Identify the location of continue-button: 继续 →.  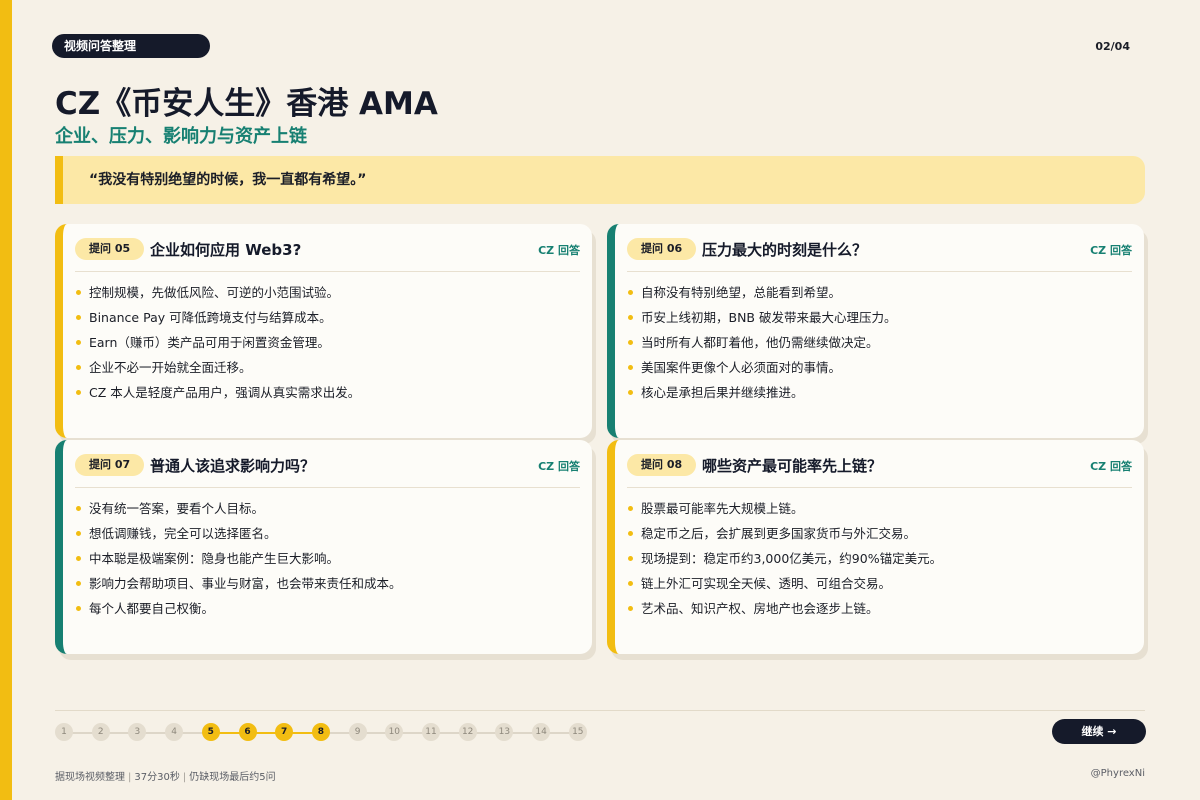
(1099, 731).